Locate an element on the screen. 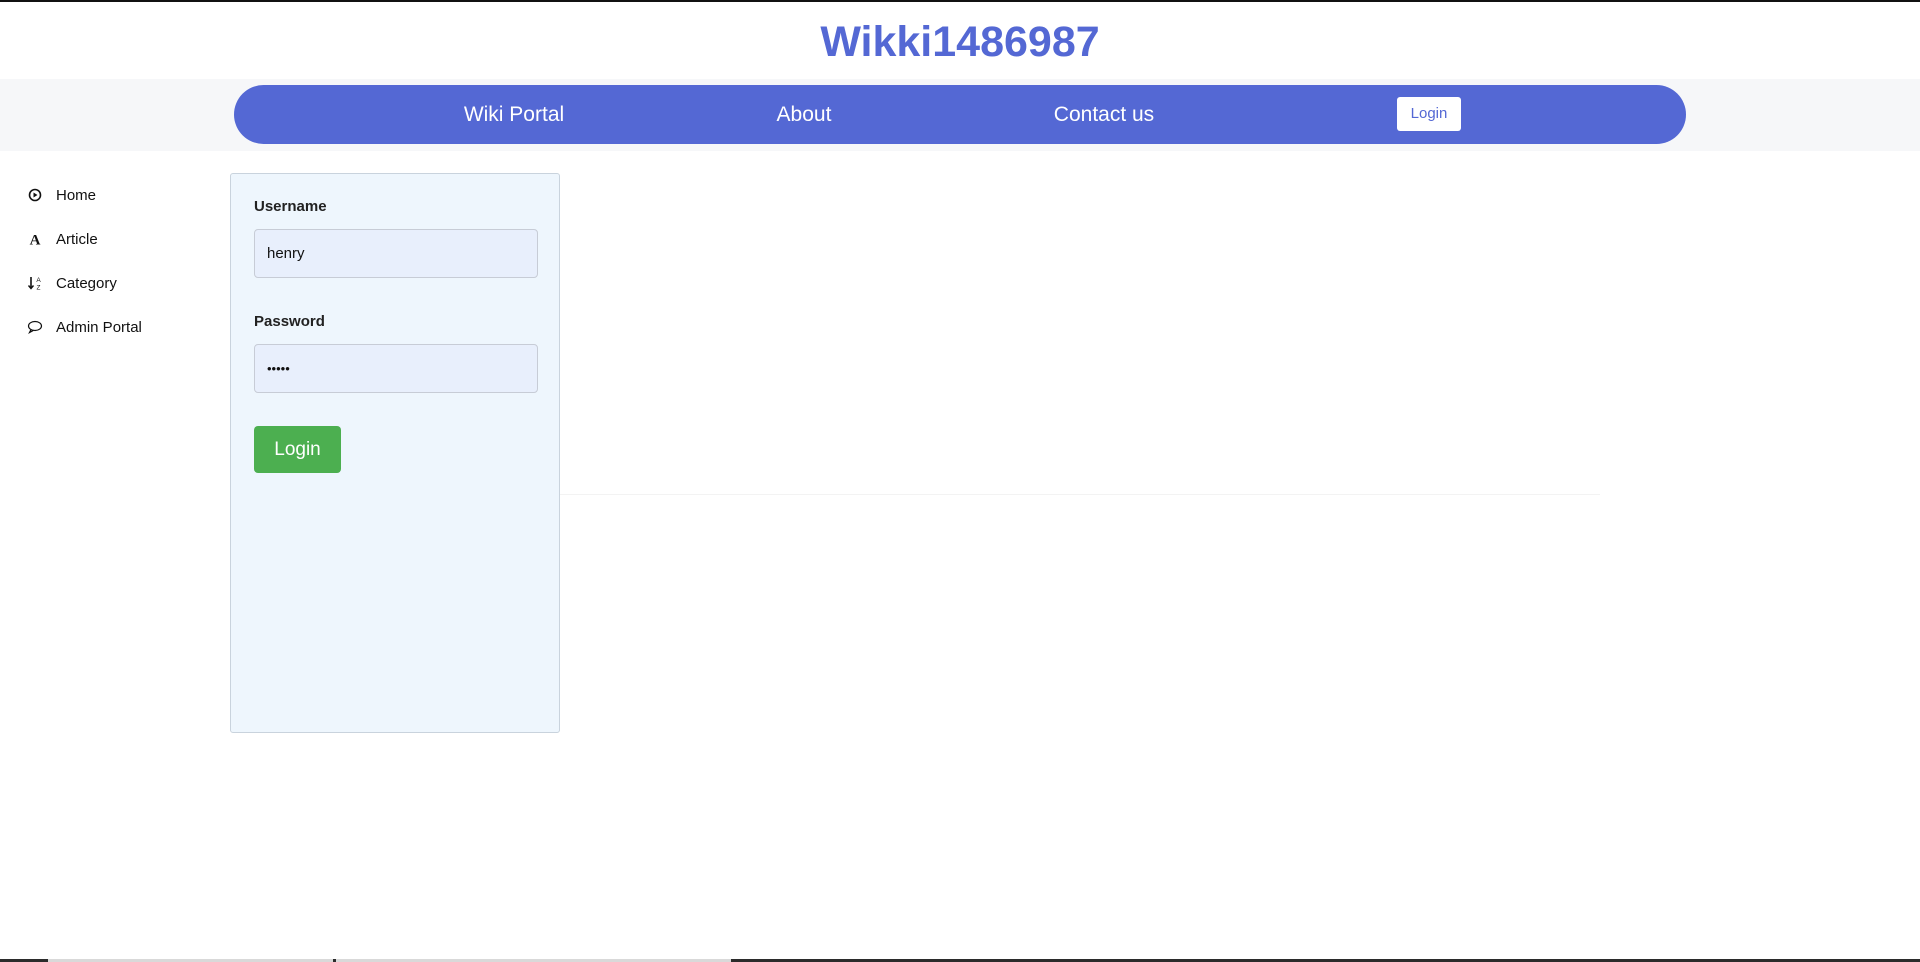 Image resolution: width=1920 pixels, height=962 pixels. login-submit-button: Login is located at coordinates (297, 449).